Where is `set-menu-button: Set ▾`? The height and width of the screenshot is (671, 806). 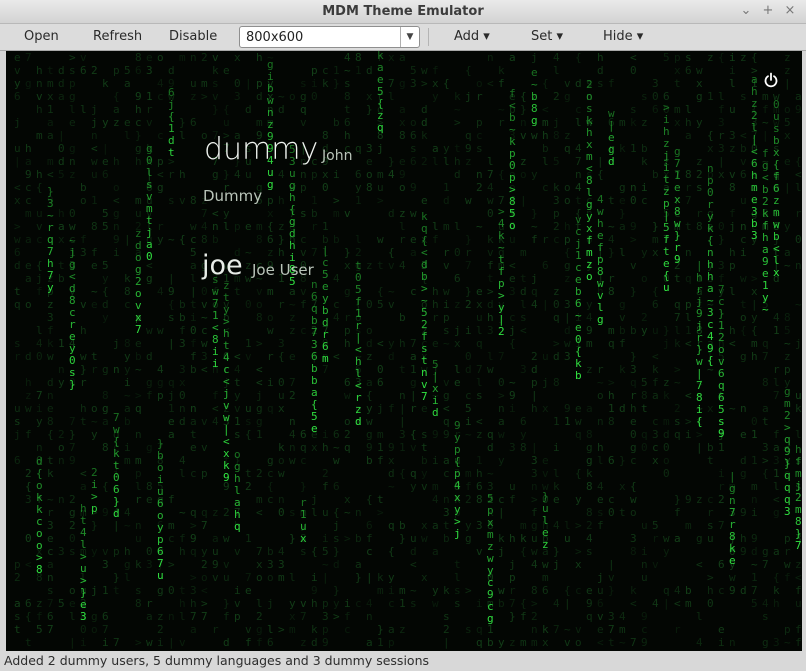 set-menu-button: Set ▾ is located at coordinates (547, 36).